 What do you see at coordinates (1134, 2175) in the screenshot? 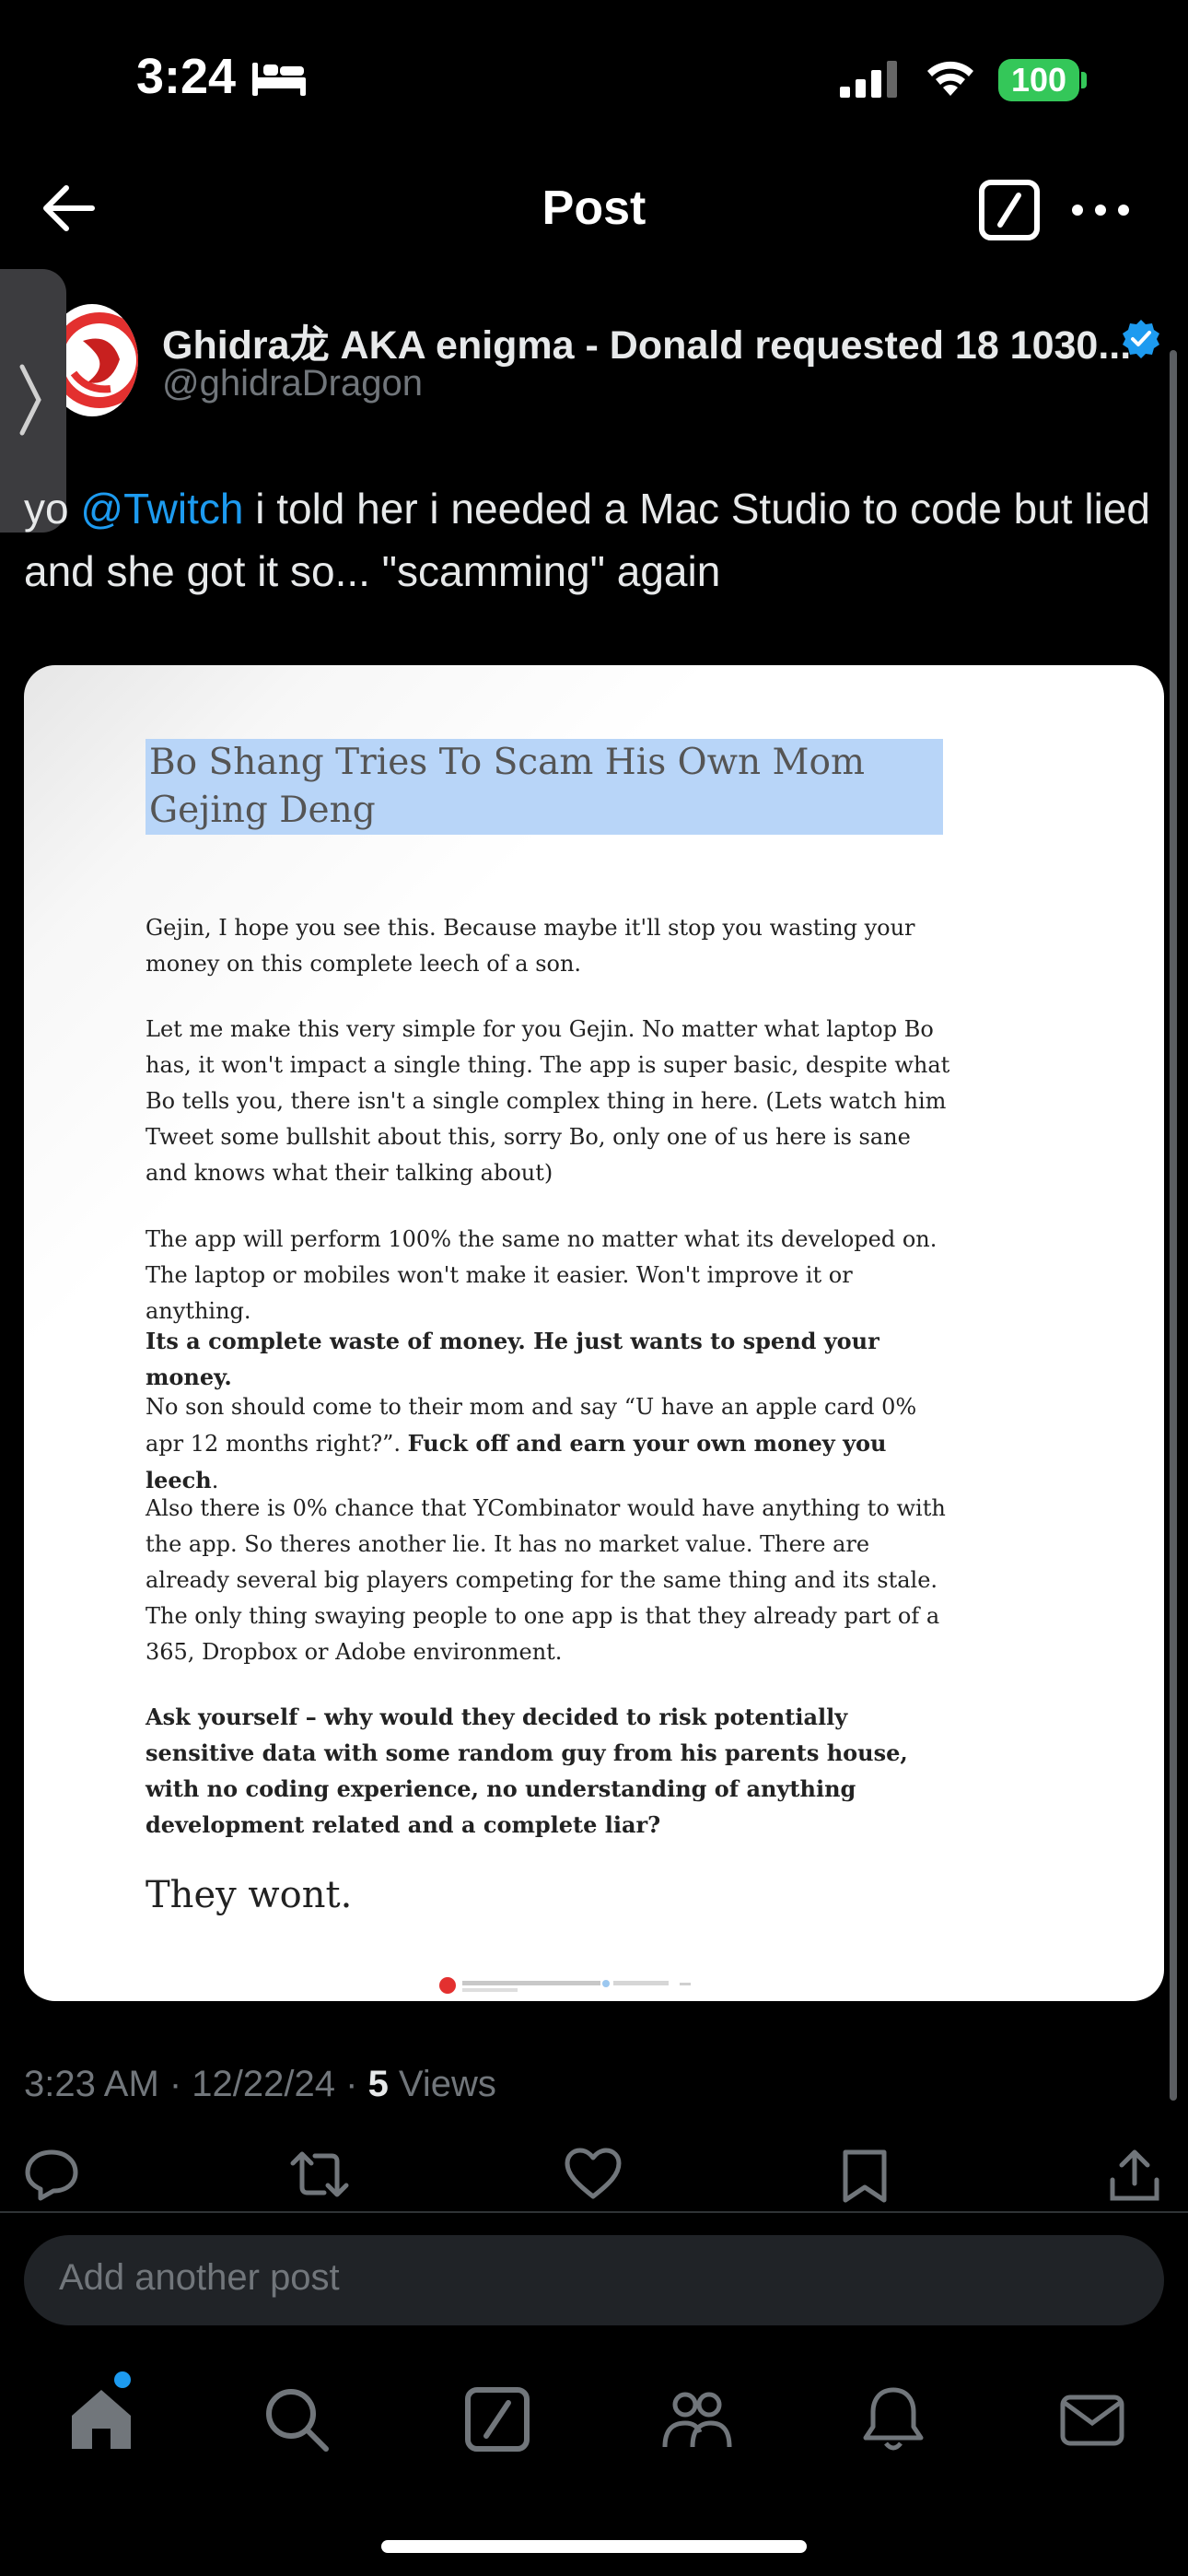
I see `share-icon` at bounding box center [1134, 2175].